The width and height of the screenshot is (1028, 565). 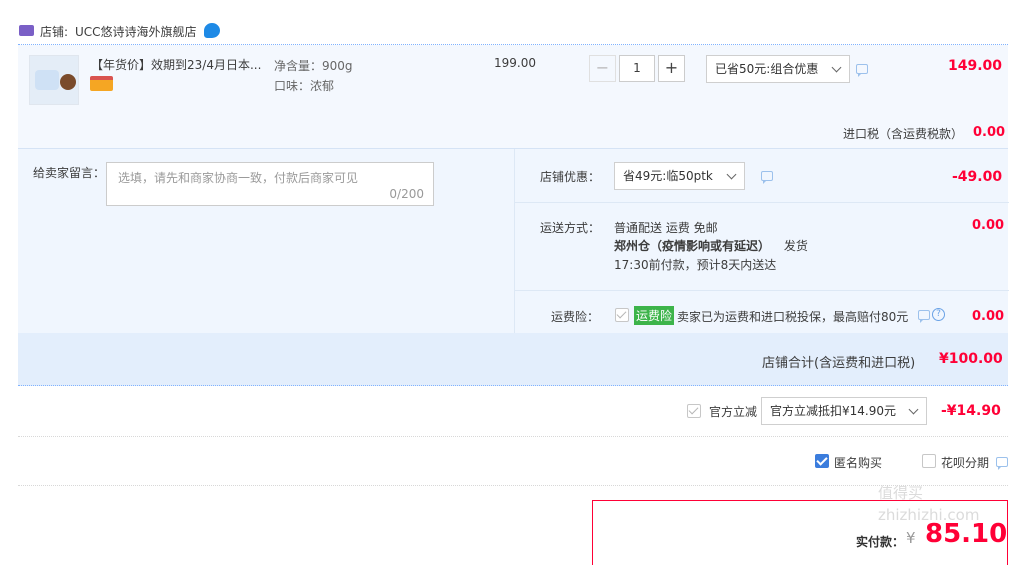 I want to click on shipping-label: 运送方式：, so click(x=570, y=228).